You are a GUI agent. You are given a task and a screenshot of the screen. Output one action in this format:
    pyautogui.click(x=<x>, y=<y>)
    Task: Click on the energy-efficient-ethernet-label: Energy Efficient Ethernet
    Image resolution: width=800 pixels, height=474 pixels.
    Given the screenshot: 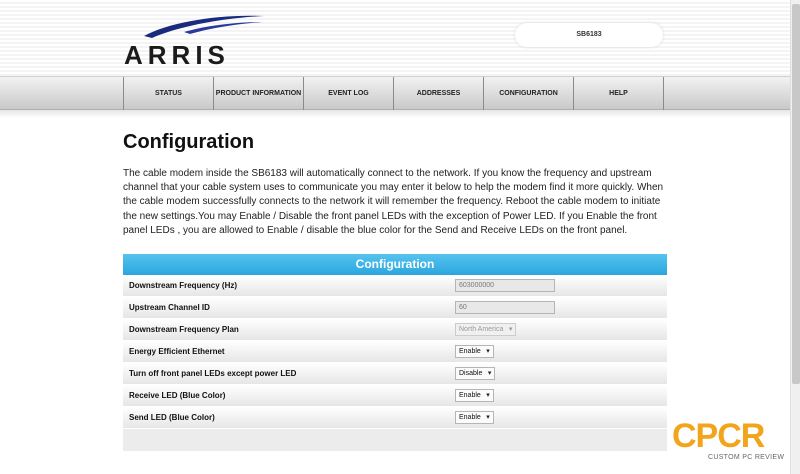 What is the action you would take?
    pyautogui.click(x=177, y=351)
    